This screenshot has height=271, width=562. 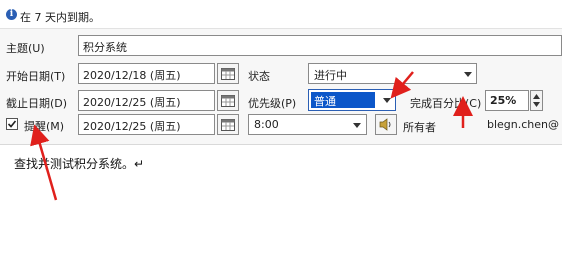 What do you see at coordinates (402, 85) in the screenshot?
I see `priority-annotation-arrow` at bounding box center [402, 85].